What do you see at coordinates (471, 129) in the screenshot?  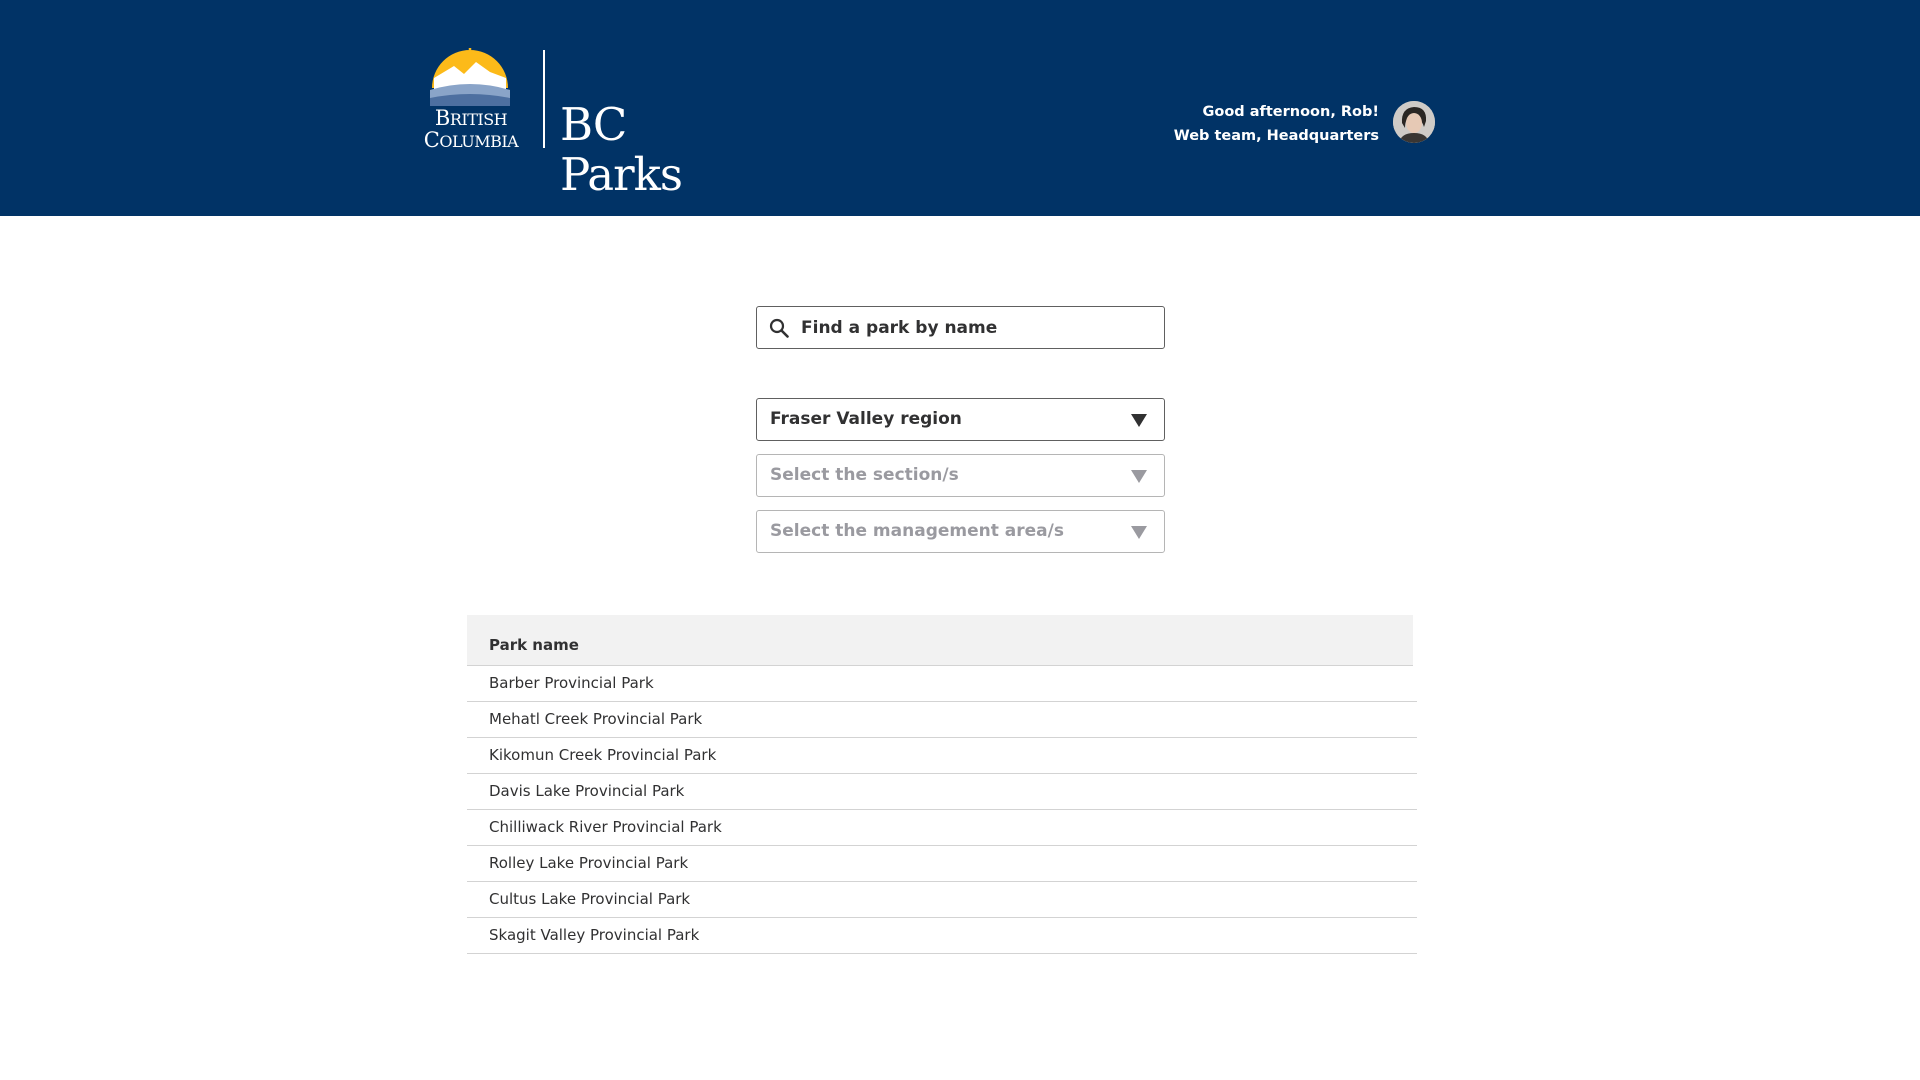 I see `british-columbia-wordmark: BRITISH COLUMBIA` at bounding box center [471, 129].